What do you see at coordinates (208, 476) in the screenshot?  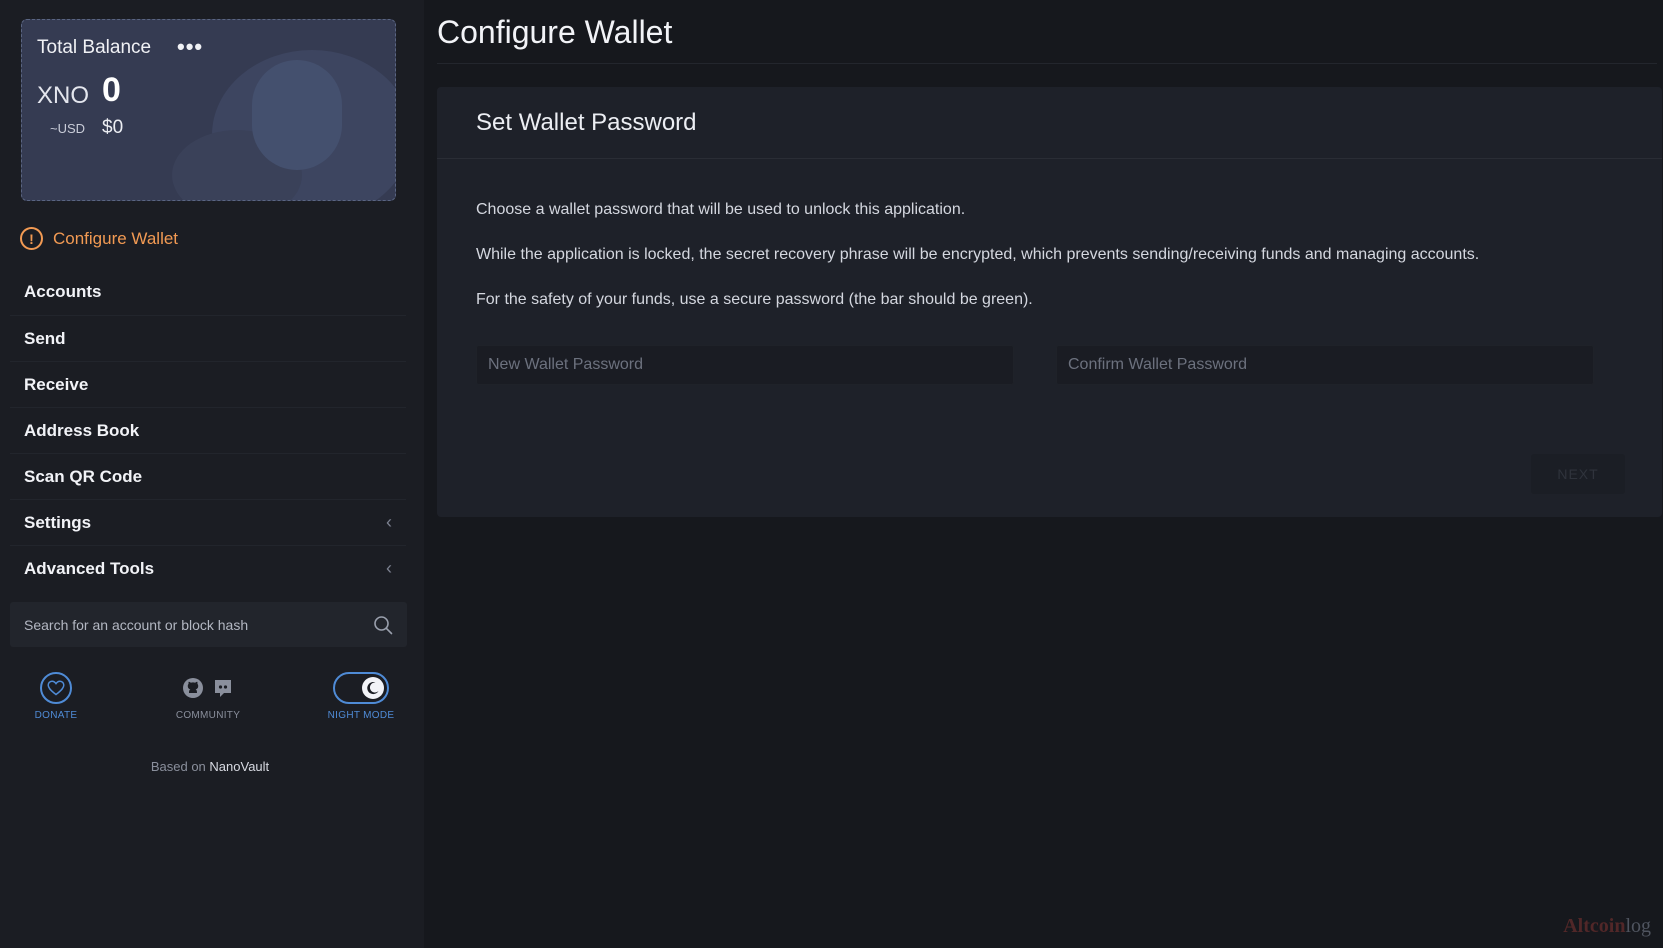 I see `sidebar-item-scan-qr-code: Scan QR Code` at bounding box center [208, 476].